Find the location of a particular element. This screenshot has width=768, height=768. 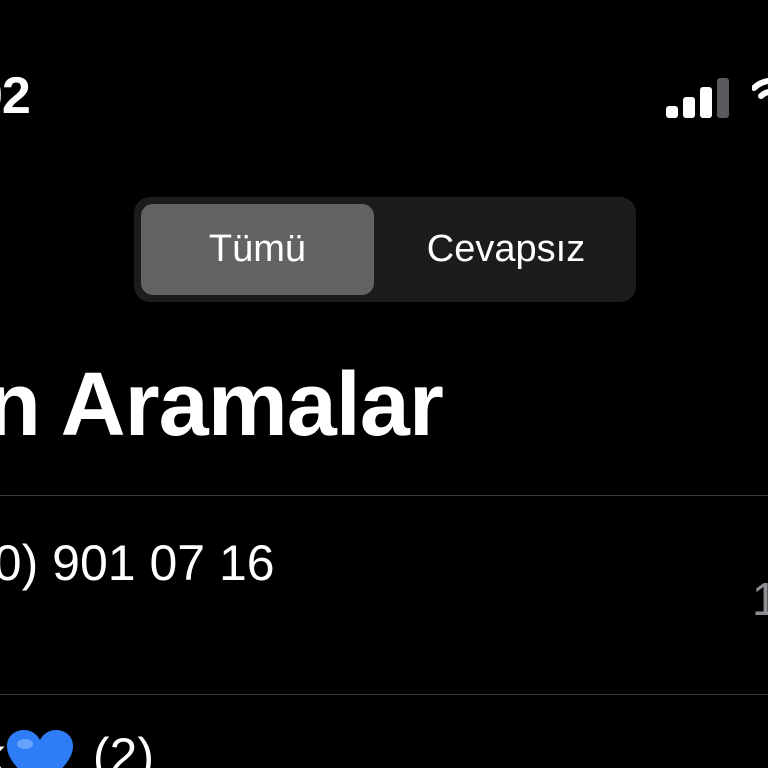

status-bar-time: 02 is located at coordinates (15, 96).